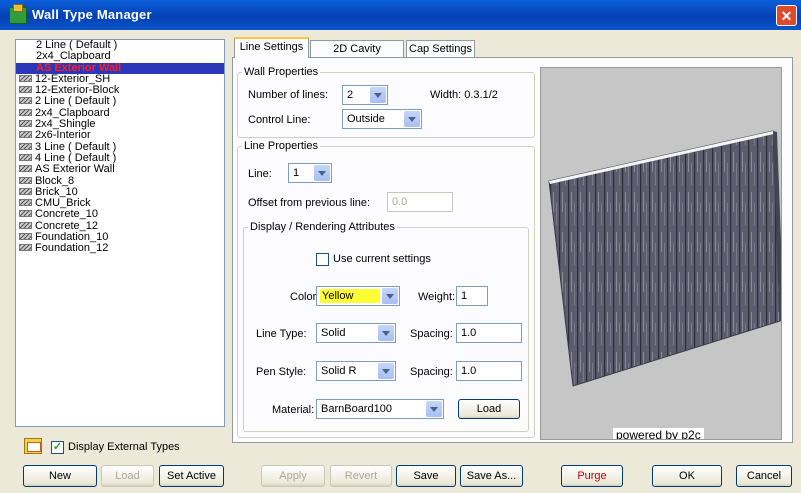 This screenshot has height=493, width=801. Describe the element at coordinates (366, 119) in the screenshot. I see `control-line-value: Outside` at that location.